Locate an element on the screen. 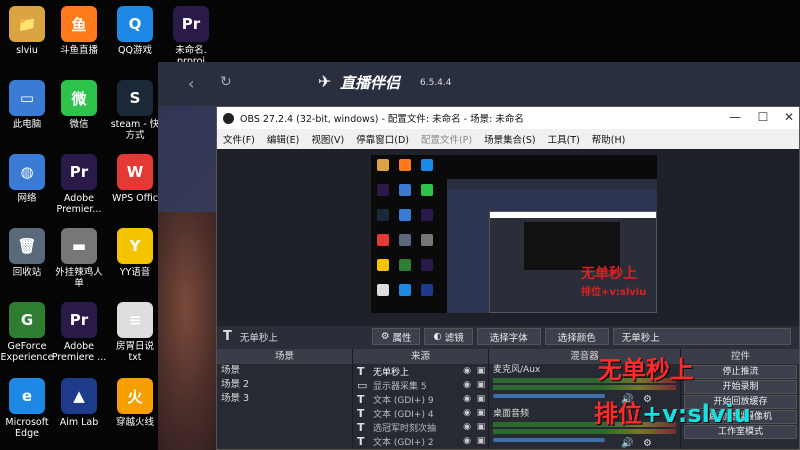  menu-scene-collection: 场景集合(S) is located at coordinates (509, 139).